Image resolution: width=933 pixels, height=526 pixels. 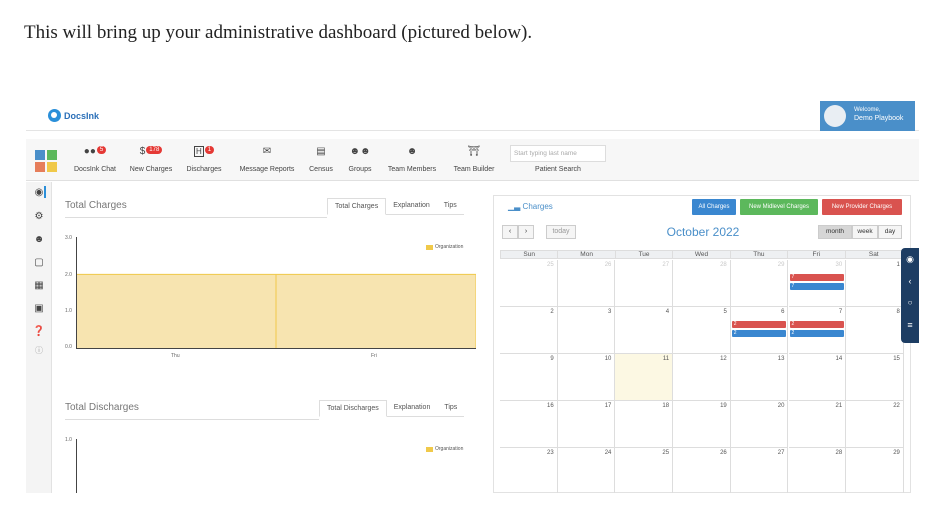 What do you see at coordinates (267, 169) in the screenshot?
I see `toolbar-label: Message Reports` at bounding box center [267, 169].